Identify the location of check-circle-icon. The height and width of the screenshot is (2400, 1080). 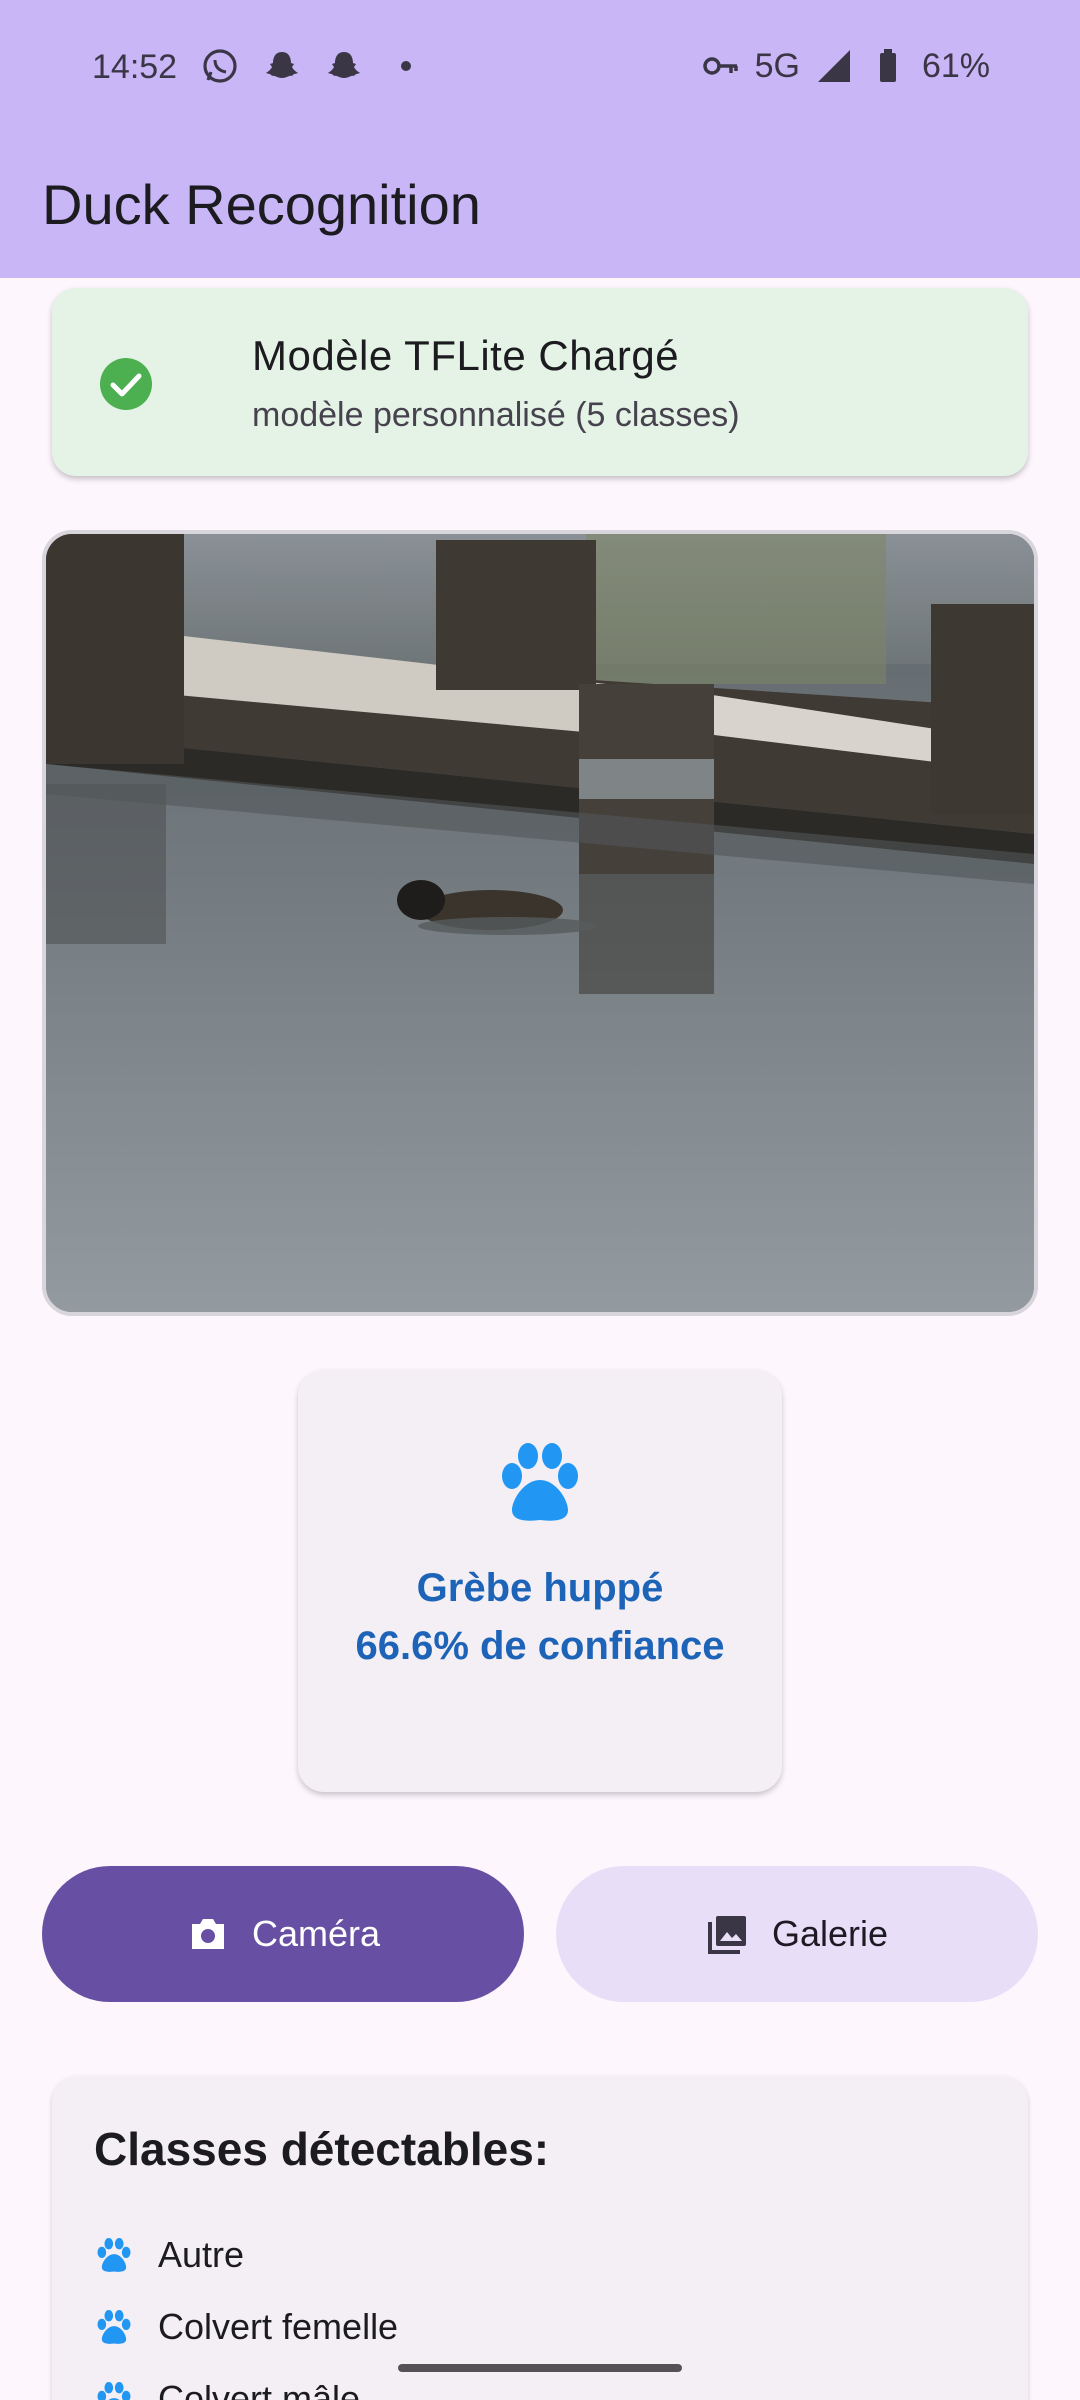
(126, 384).